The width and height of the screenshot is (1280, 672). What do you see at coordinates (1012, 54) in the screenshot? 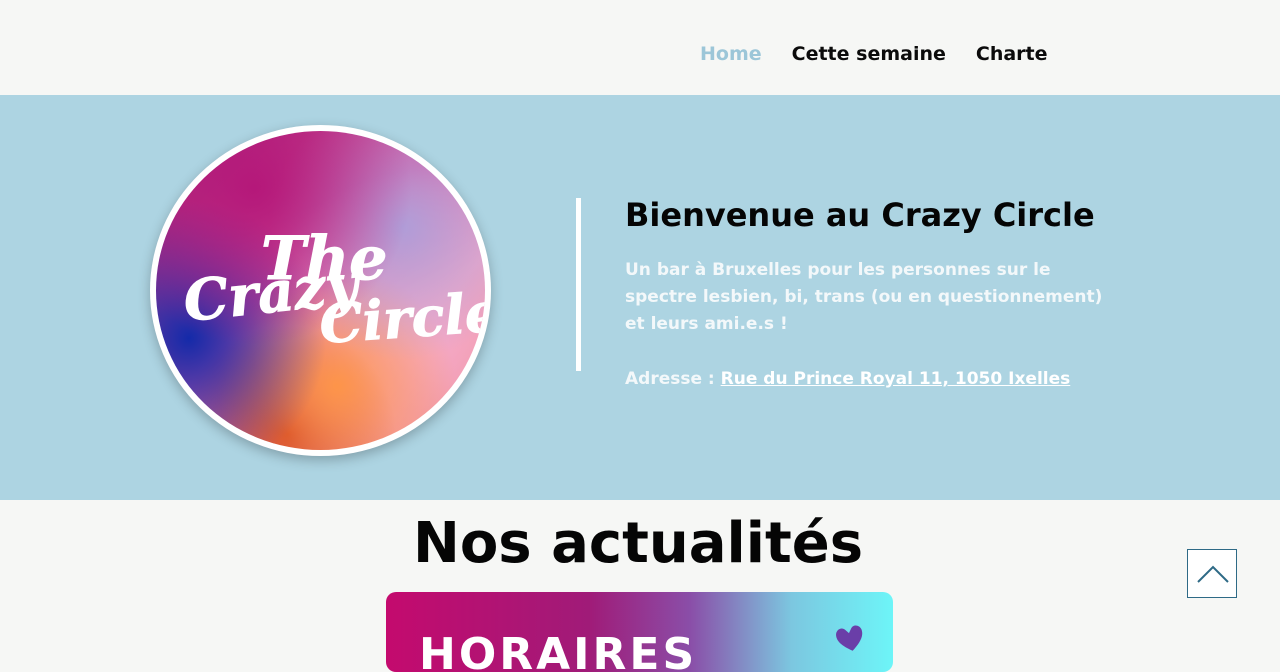
I see `nav-charte: Charte` at bounding box center [1012, 54].